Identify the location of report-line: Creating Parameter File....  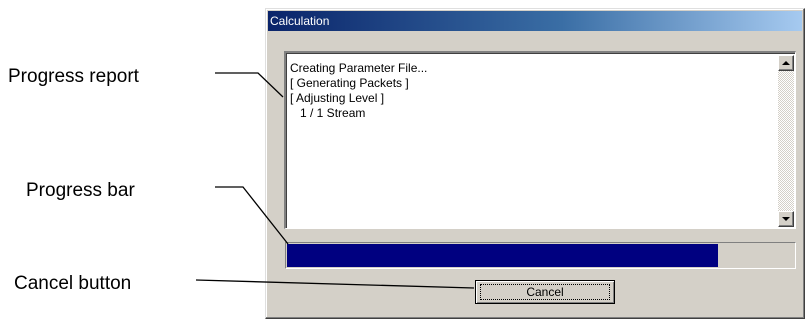
(359, 68).